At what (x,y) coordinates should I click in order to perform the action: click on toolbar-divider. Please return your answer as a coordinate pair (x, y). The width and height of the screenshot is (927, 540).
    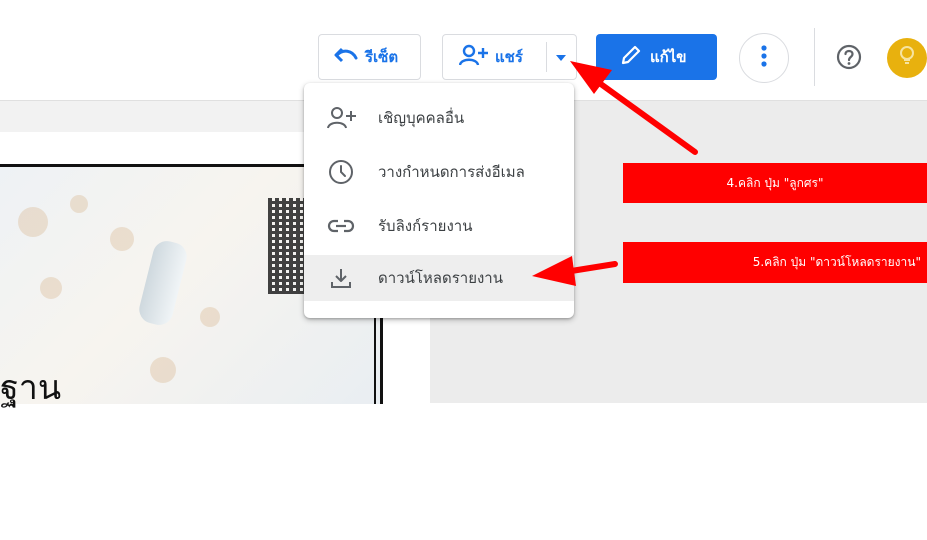
    Looking at the image, I should click on (814, 57).